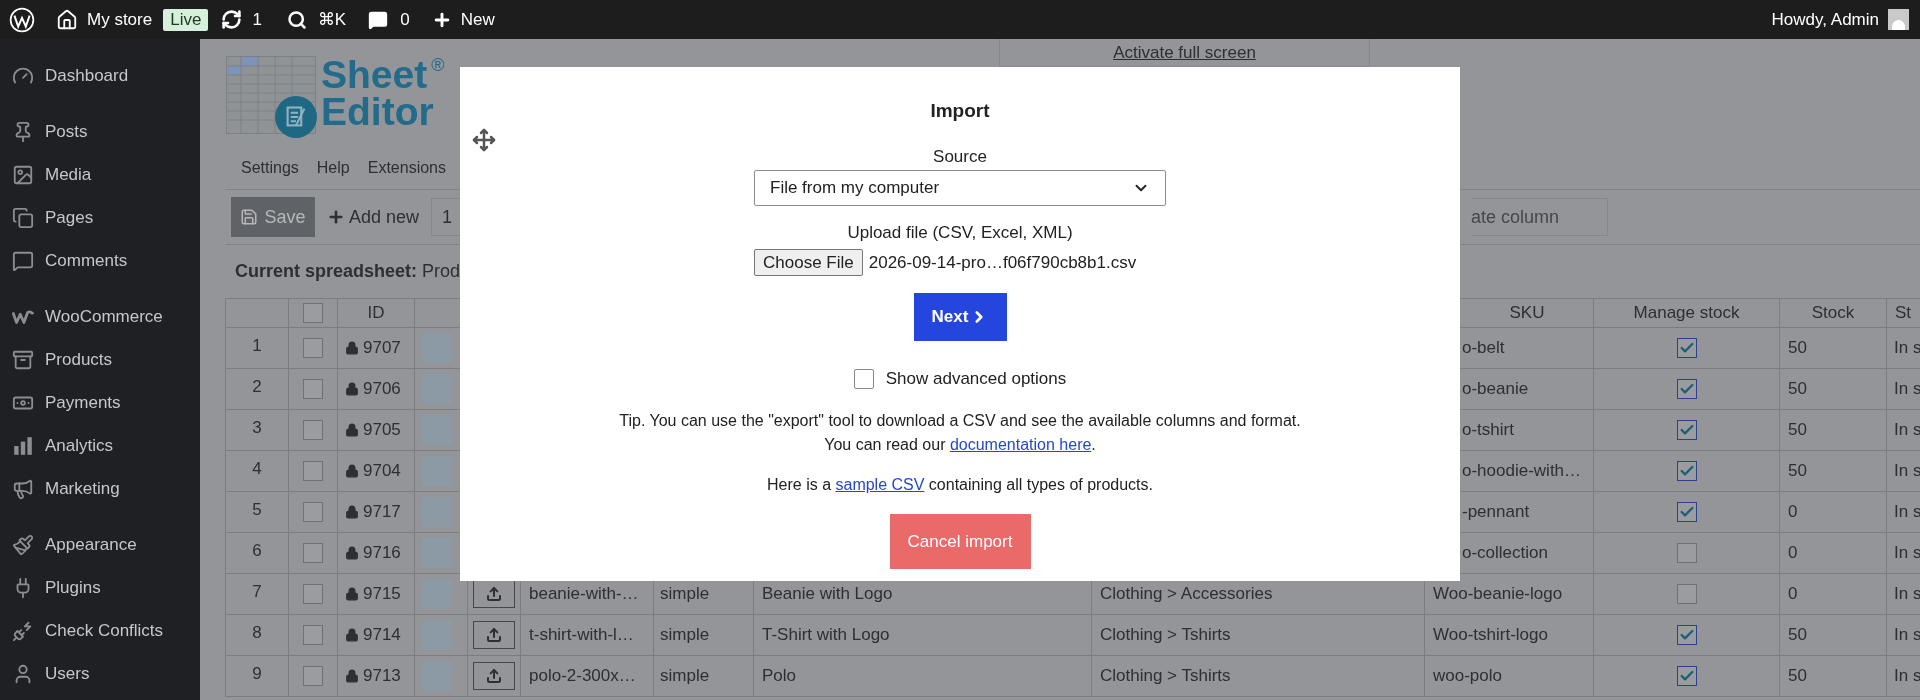  I want to click on box-icon, so click(22, 359).